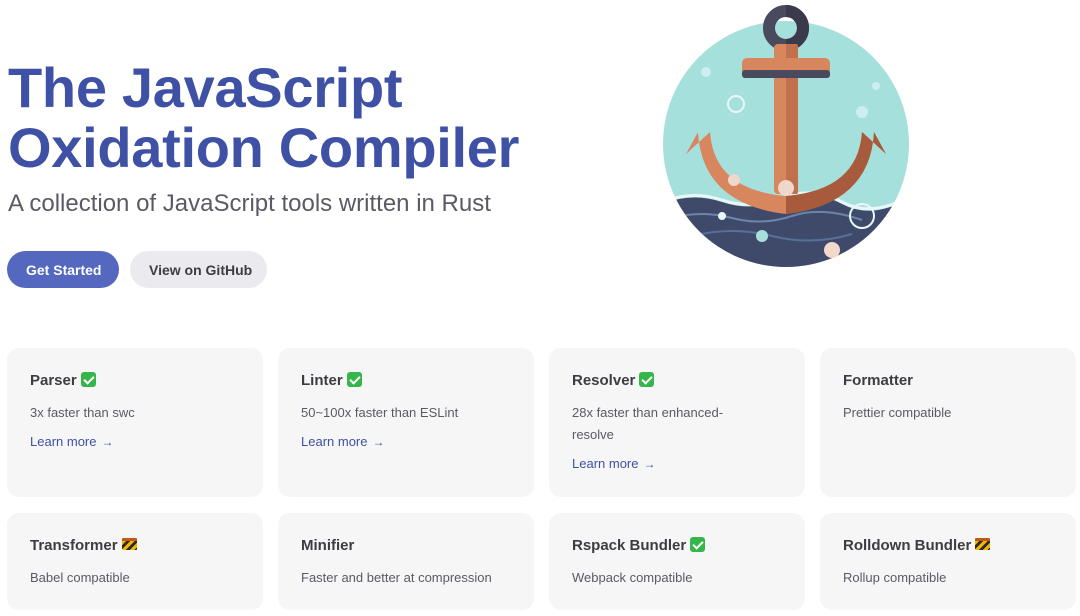 Image resolution: width=1080 pixels, height=616 pixels. Describe the element at coordinates (74, 545) in the screenshot. I see `feature-title-text: Transformer` at that location.